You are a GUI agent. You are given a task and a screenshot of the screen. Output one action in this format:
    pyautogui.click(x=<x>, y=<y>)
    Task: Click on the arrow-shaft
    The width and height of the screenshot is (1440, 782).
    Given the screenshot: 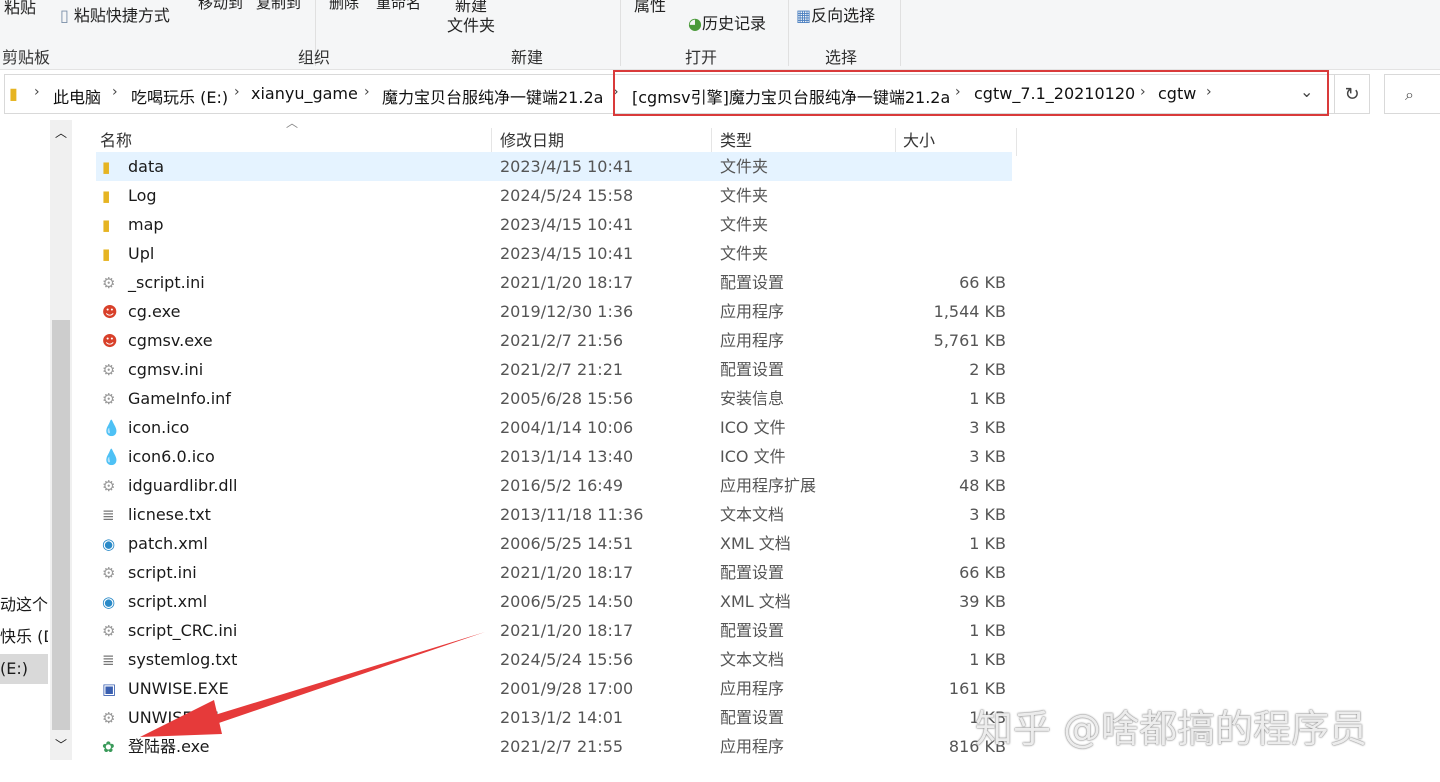 What is the action you would take?
    pyautogui.click(x=345, y=679)
    